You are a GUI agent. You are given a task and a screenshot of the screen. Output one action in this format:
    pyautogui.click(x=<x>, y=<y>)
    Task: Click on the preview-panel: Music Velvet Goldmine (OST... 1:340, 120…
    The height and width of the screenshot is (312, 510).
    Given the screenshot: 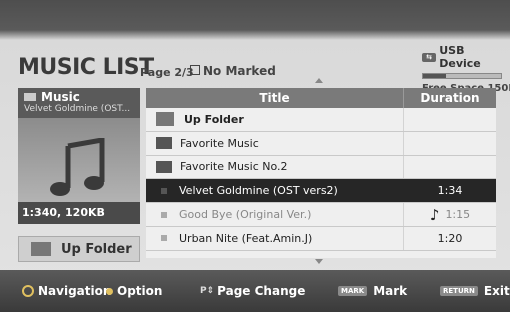 What is the action you would take?
    pyautogui.click(x=79, y=156)
    